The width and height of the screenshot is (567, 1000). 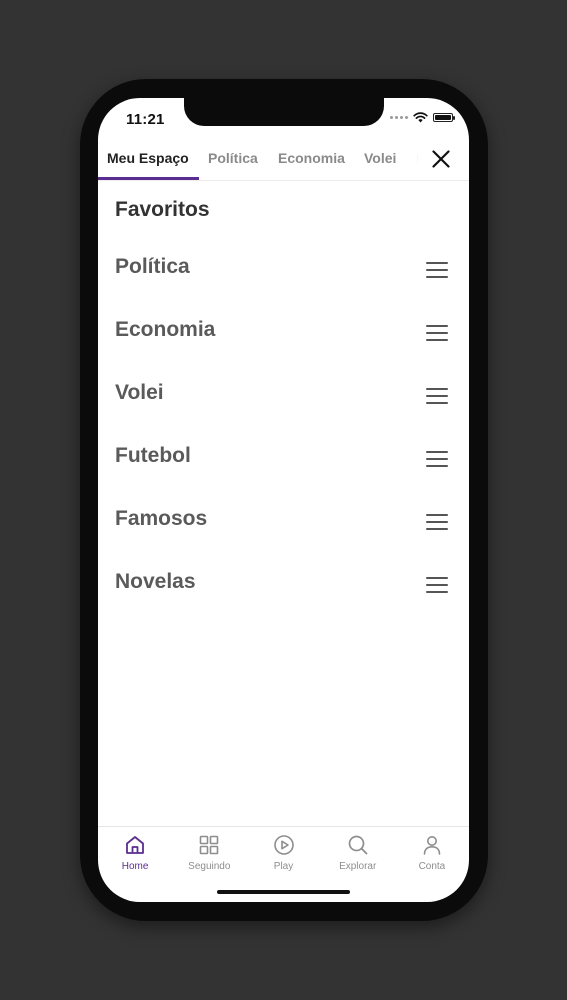 I want to click on user-icon, so click(x=432, y=845).